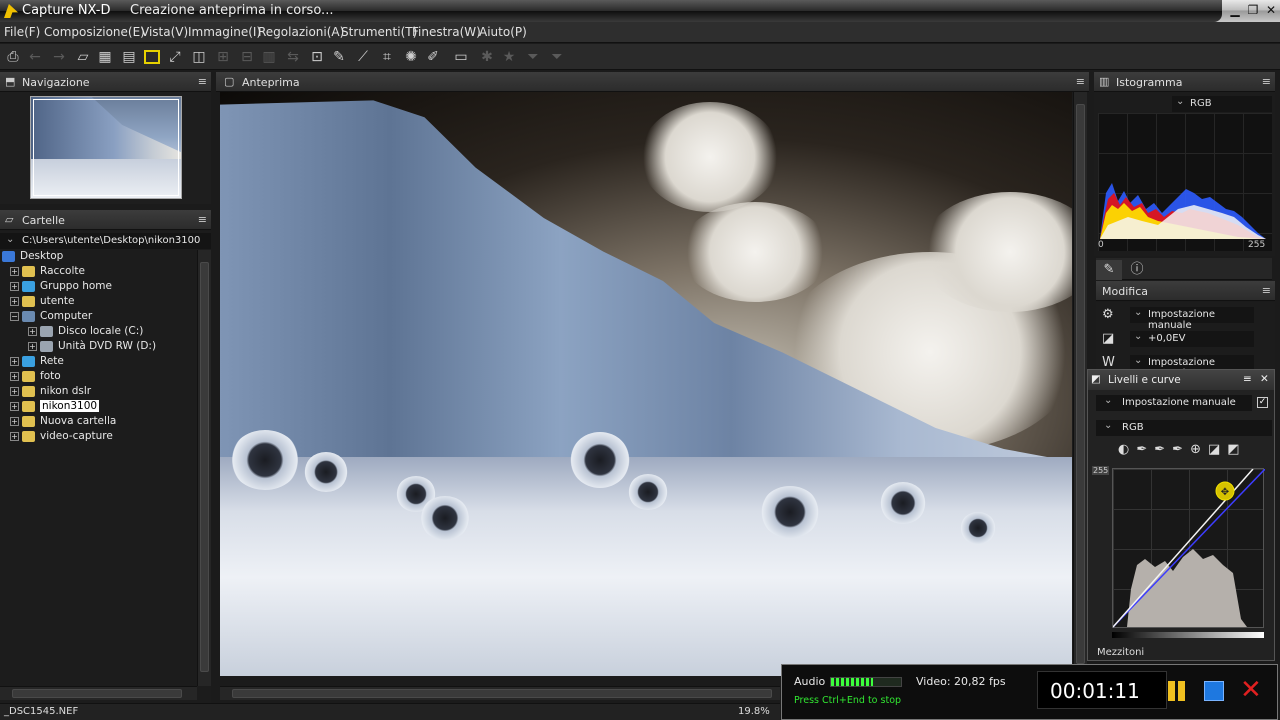 The image size is (1280, 720). I want to click on tone-curve-graph: ✥, so click(1189, 548).